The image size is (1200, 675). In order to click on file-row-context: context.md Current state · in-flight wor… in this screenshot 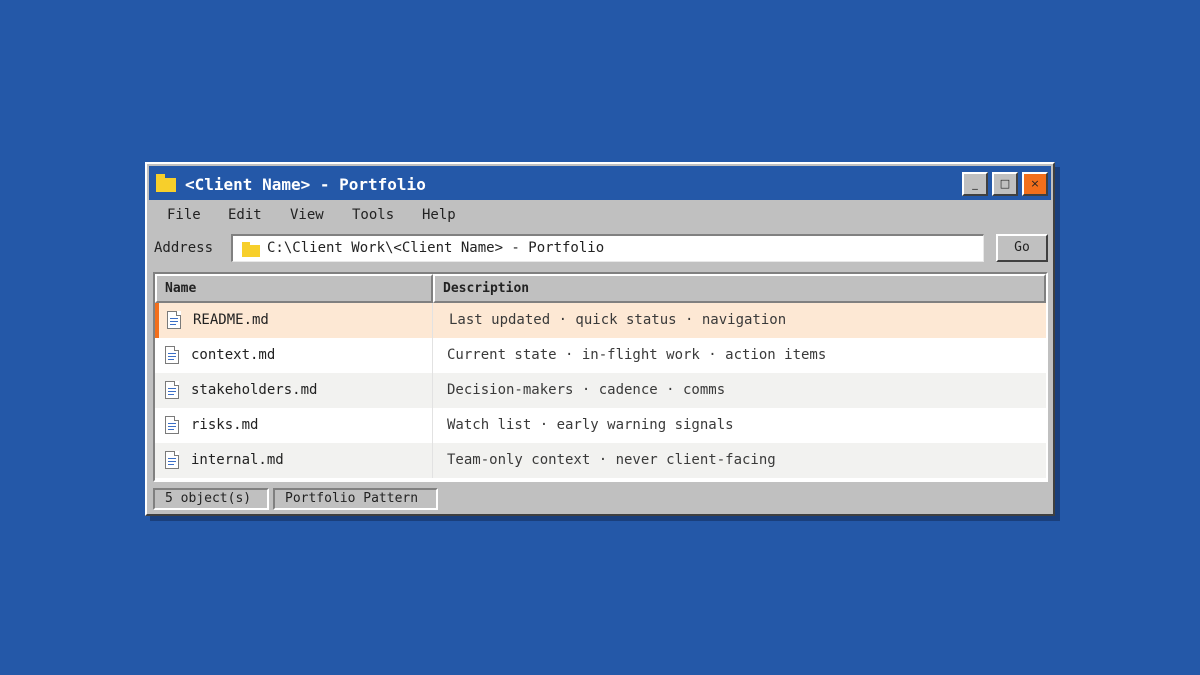, I will do `click(600, 355)`.